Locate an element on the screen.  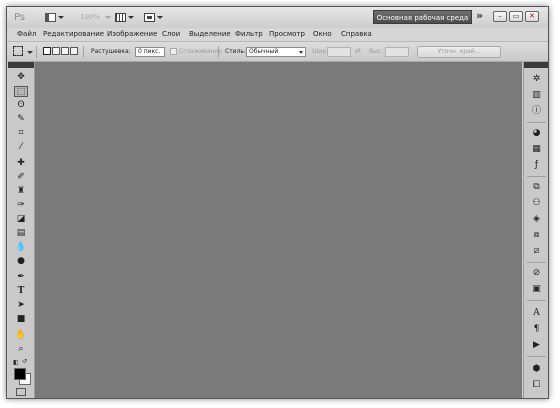
blur-icon: 💧 is located at coordinates (21, 247).